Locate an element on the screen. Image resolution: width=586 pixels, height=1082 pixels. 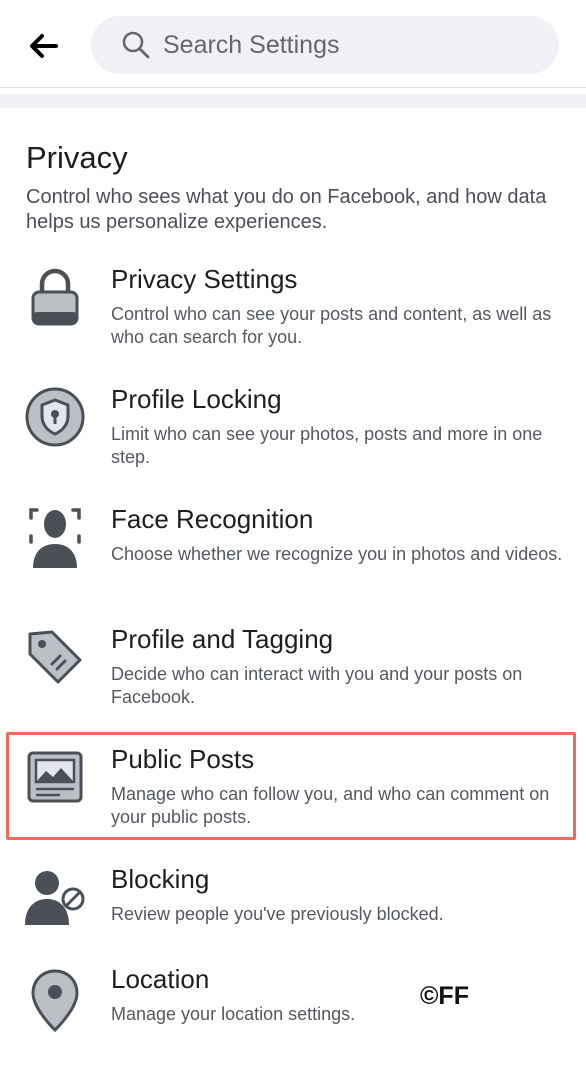
face-scan-icon is located at coordinates (55, 537).